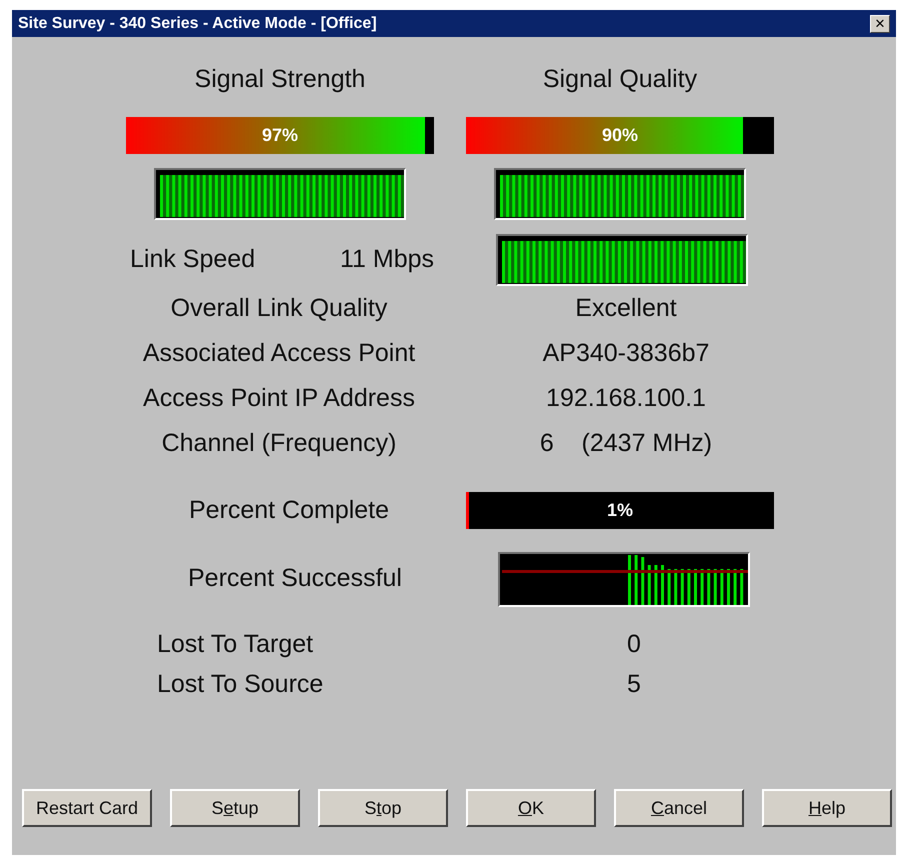 Image resolution: width=910 pixels, height=857 pixels. Describe the element at coordinates (279, 353) in the screenshot. I see `detail-label: Associated Access Point` at that location.